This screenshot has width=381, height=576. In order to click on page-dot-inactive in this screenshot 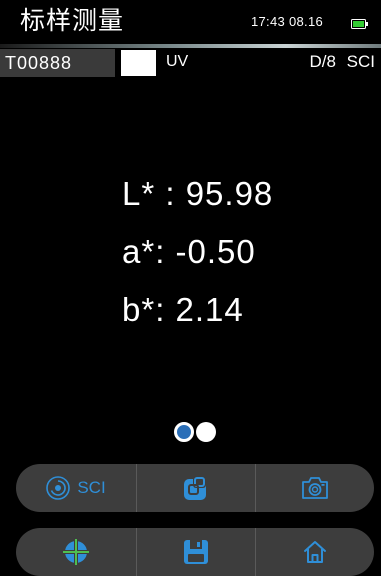, I will do `click(206, 432)`.